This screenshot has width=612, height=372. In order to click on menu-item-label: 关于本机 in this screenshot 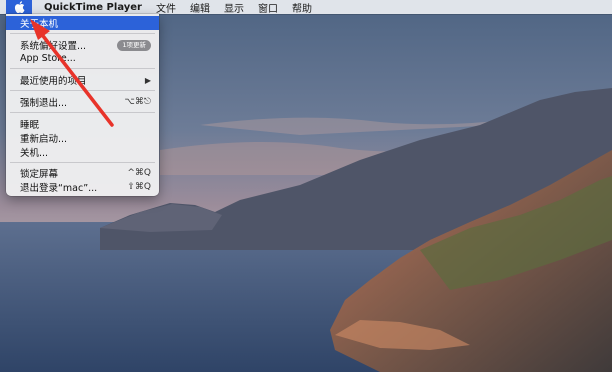, I will do `click(39, 24)`.